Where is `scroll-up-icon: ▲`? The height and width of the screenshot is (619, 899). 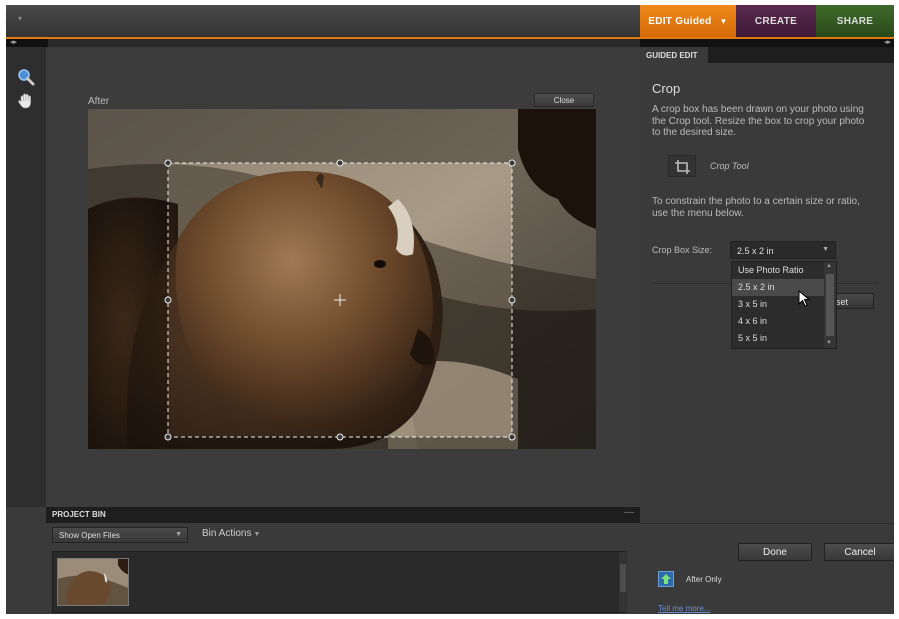 scroll-up-icon: ▲ is located at coordinates (829, 266).